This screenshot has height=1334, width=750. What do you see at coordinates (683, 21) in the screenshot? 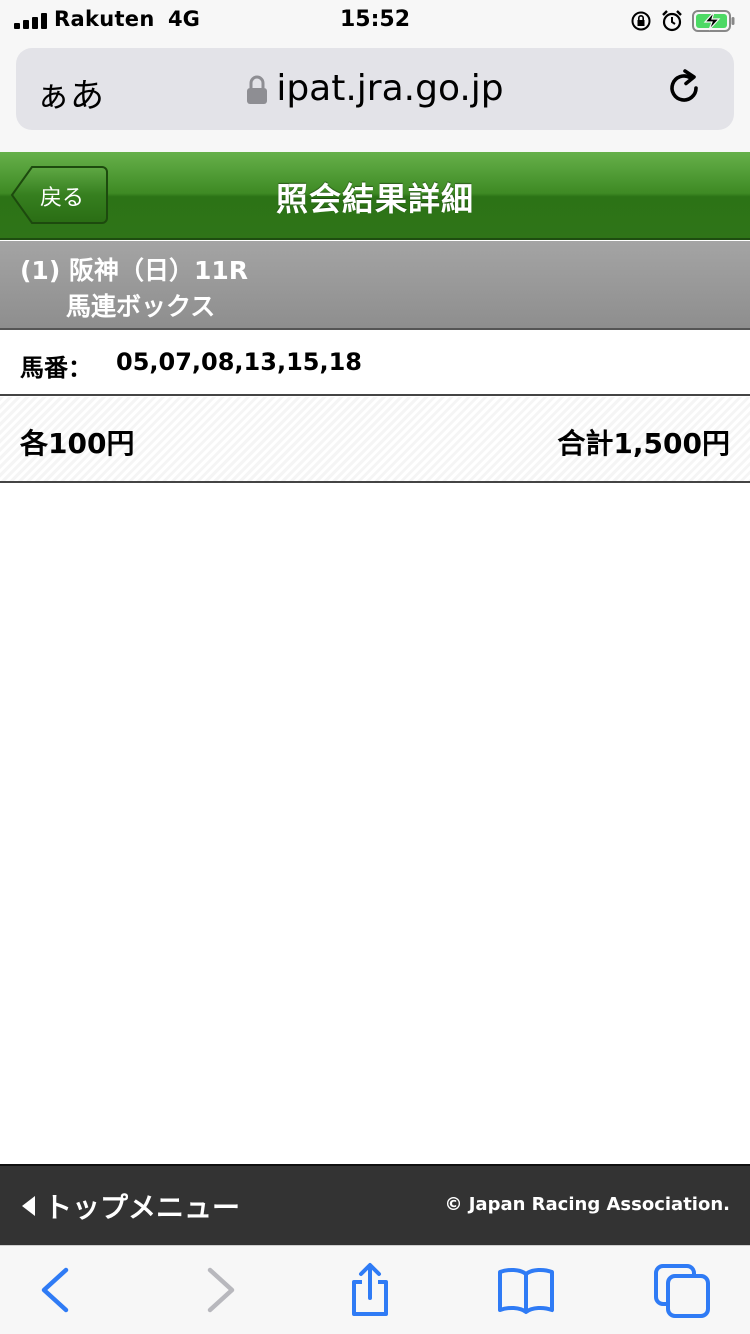
I see `status-icons` at bounding box center [683, 21].